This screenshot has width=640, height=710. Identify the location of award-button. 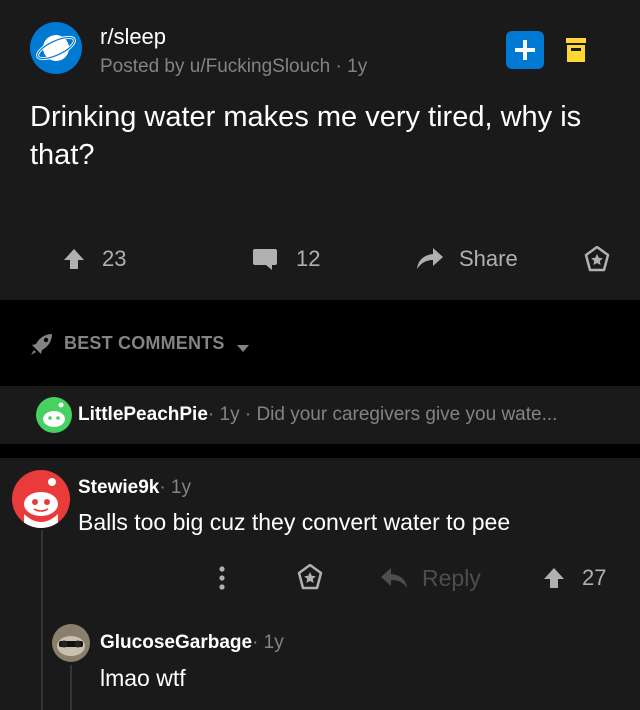
(597, 259).